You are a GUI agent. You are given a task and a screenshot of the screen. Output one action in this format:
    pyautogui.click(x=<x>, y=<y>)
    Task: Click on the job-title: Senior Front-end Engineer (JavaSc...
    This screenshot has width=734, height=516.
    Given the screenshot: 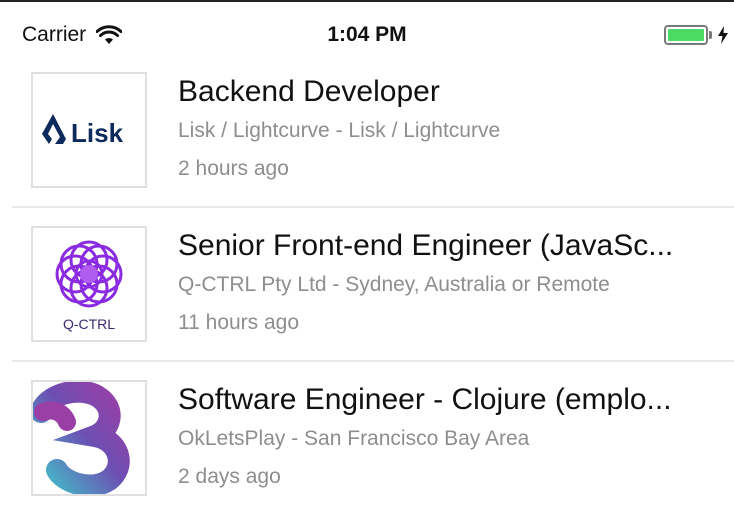 What is the action you would take?
    pyautogui.click(x=426, y=245)
    